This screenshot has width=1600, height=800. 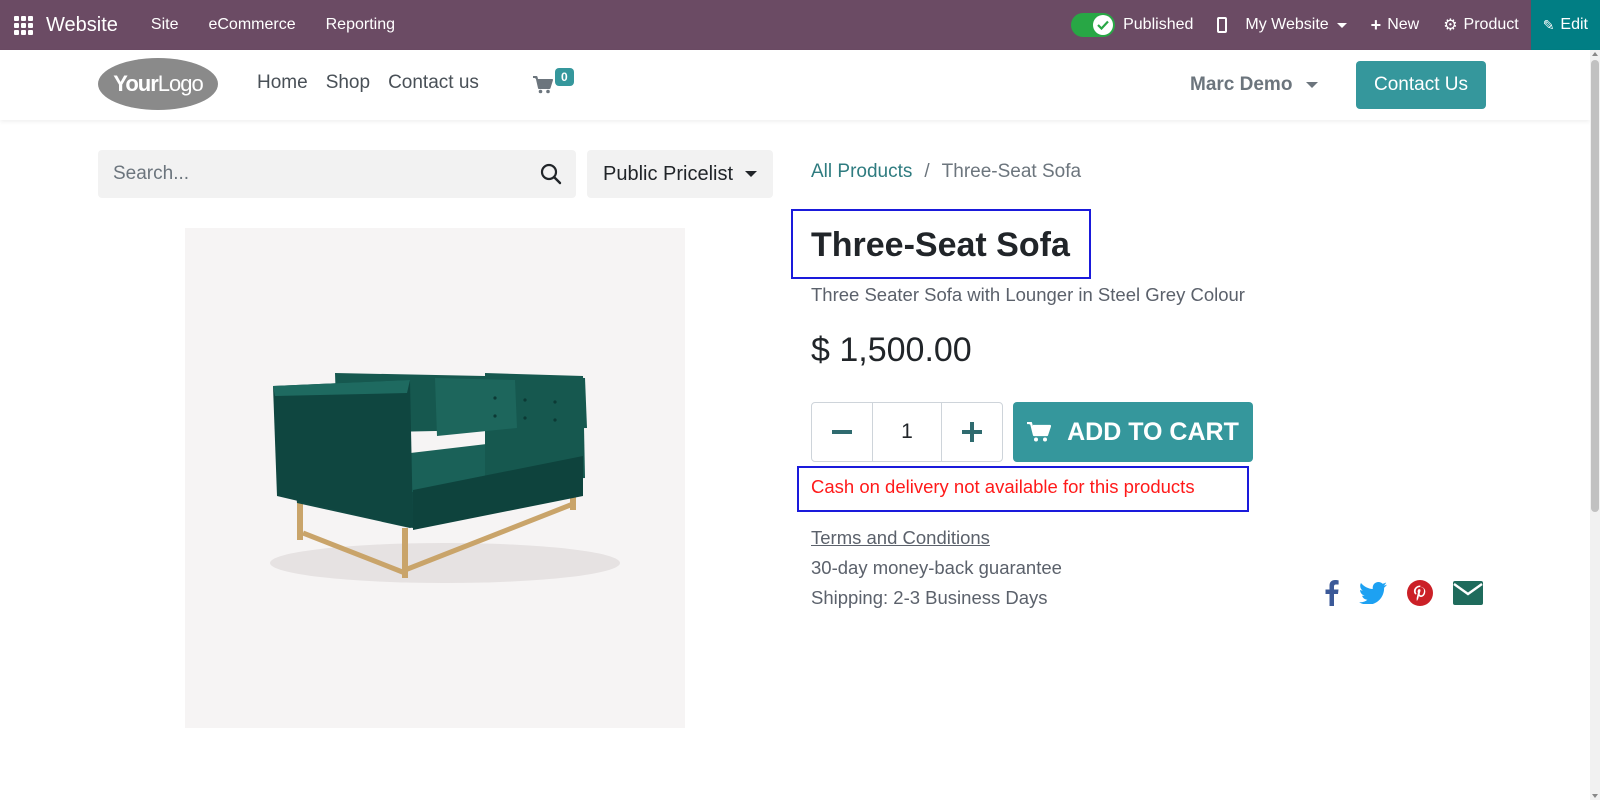 What do you see at coordinates (936, 567) in the screenshot?
I see `guarantee-text: 30-day money-back guarantee` at bounding box center [936, 567].